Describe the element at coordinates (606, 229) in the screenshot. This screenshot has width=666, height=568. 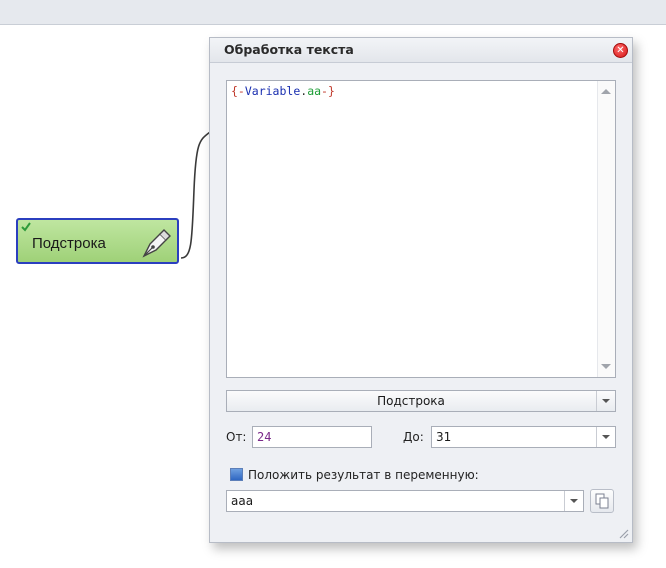
I see `editor-scrollbar` at that location.